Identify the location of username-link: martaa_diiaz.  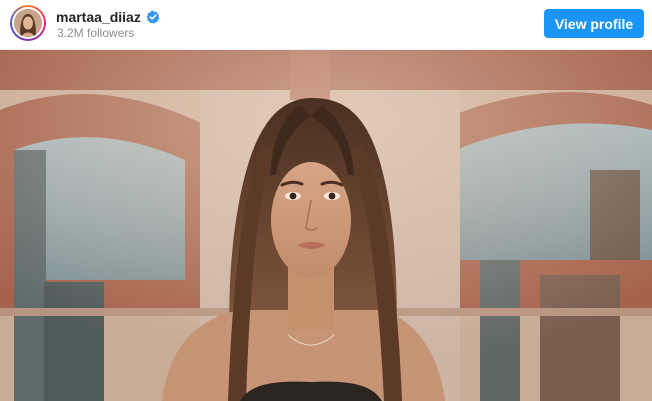
(98, 17).